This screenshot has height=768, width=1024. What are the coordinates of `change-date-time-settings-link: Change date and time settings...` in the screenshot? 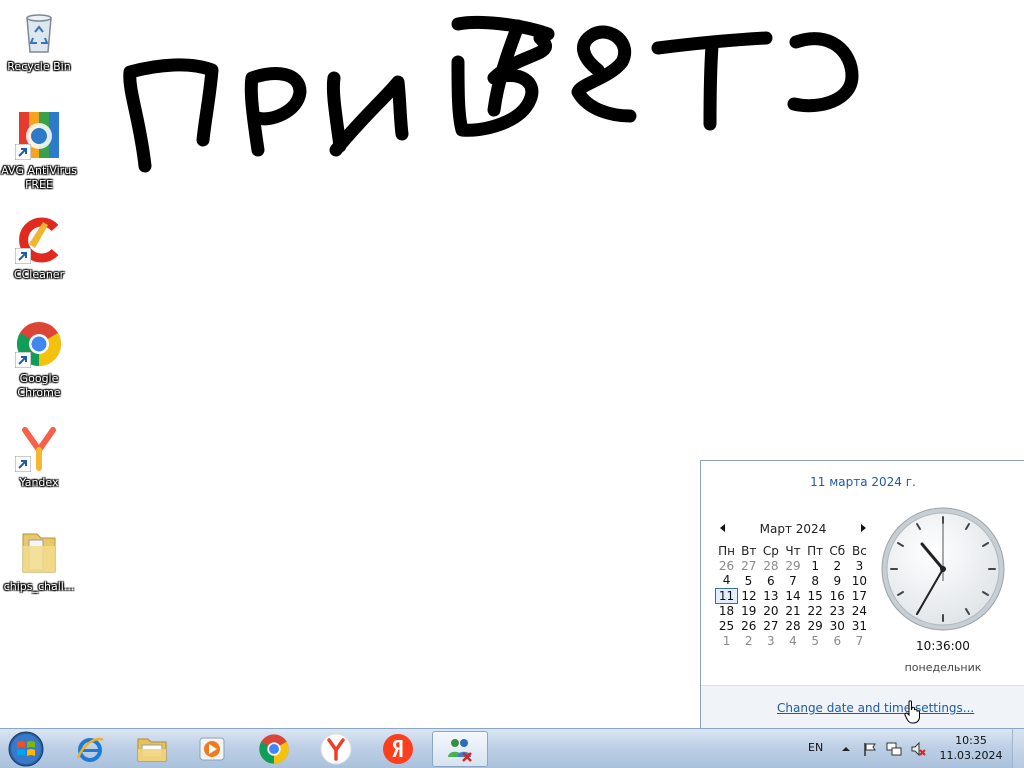 It's located at (875, 708).